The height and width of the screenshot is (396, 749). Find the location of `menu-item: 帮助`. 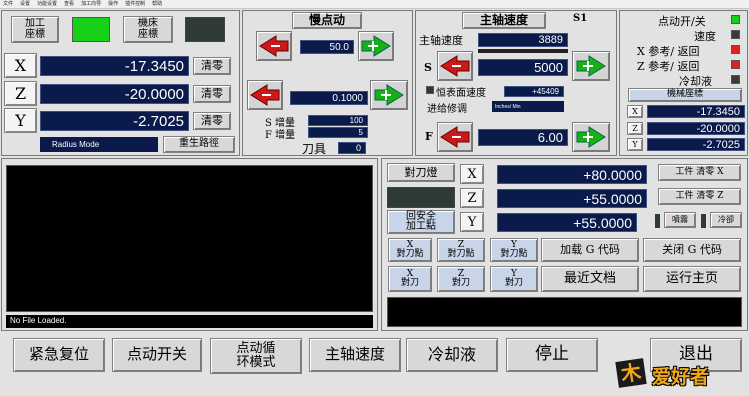

menu-item: 帮助 is located at coordinates (157, 4).